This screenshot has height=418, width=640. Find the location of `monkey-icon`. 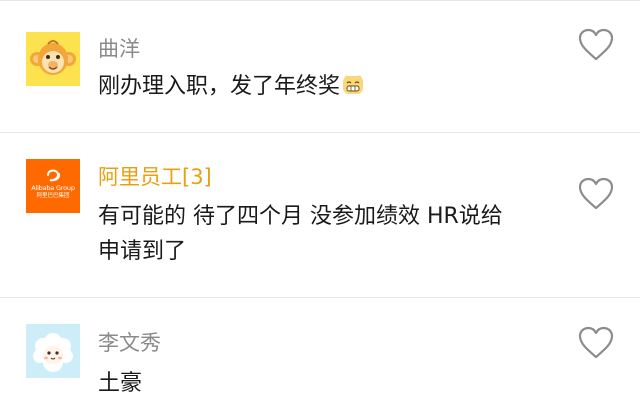

monkey-icon is located at coordinates (53, 59).